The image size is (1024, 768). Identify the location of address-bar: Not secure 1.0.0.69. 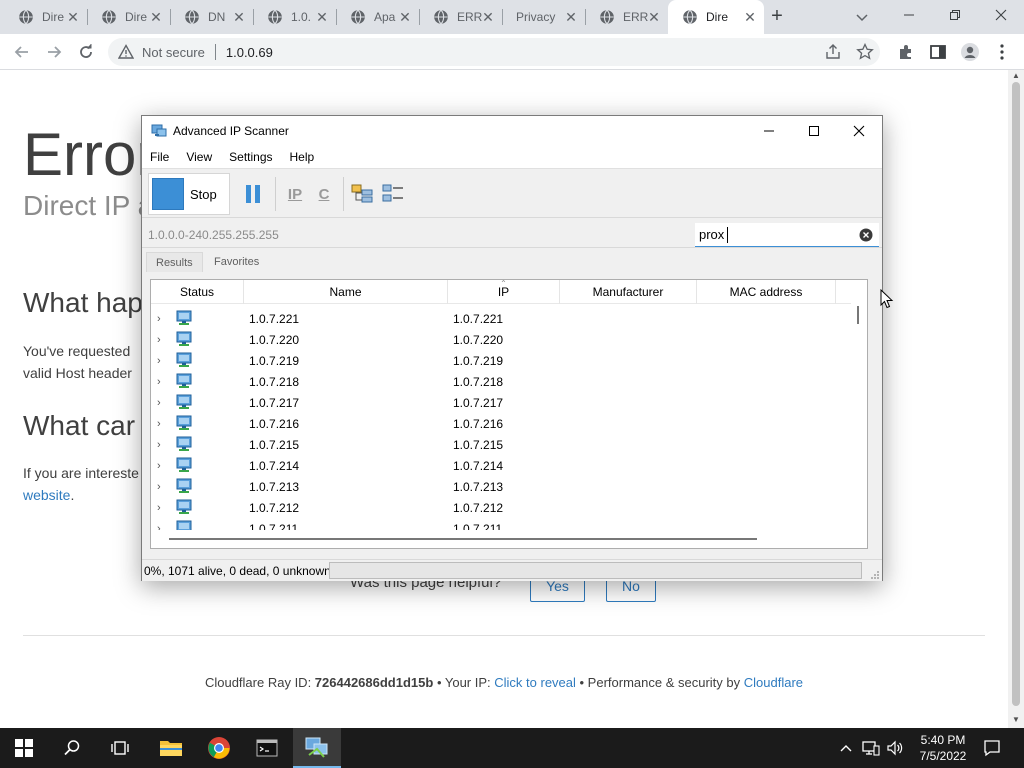
(494, 52).